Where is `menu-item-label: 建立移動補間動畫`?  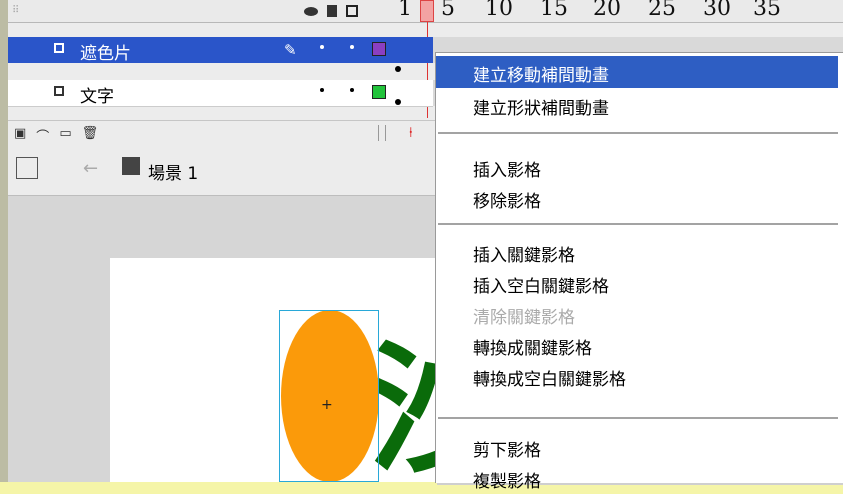
menu-item-label: 建立移動補間動畫 is located at coordinates (541, 76).